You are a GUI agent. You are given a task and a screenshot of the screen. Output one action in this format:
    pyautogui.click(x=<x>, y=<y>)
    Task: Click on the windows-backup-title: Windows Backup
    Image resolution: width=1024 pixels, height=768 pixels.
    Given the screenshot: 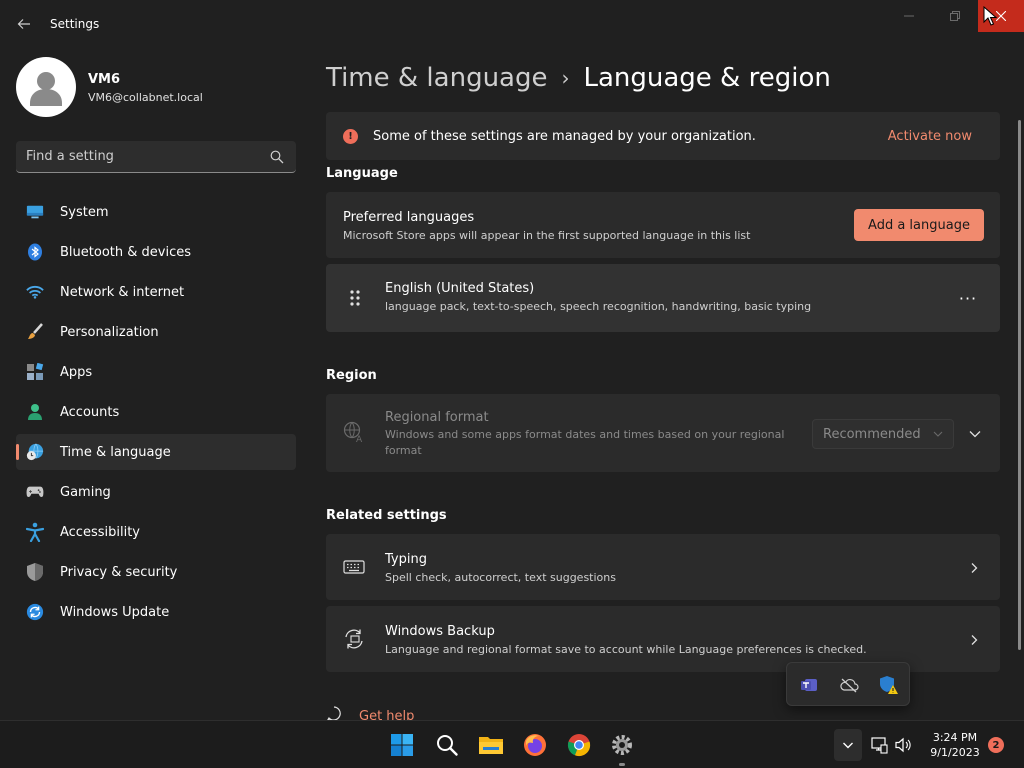 What is the action you would take?
    pyautogui.click(x=440, y=631)
    